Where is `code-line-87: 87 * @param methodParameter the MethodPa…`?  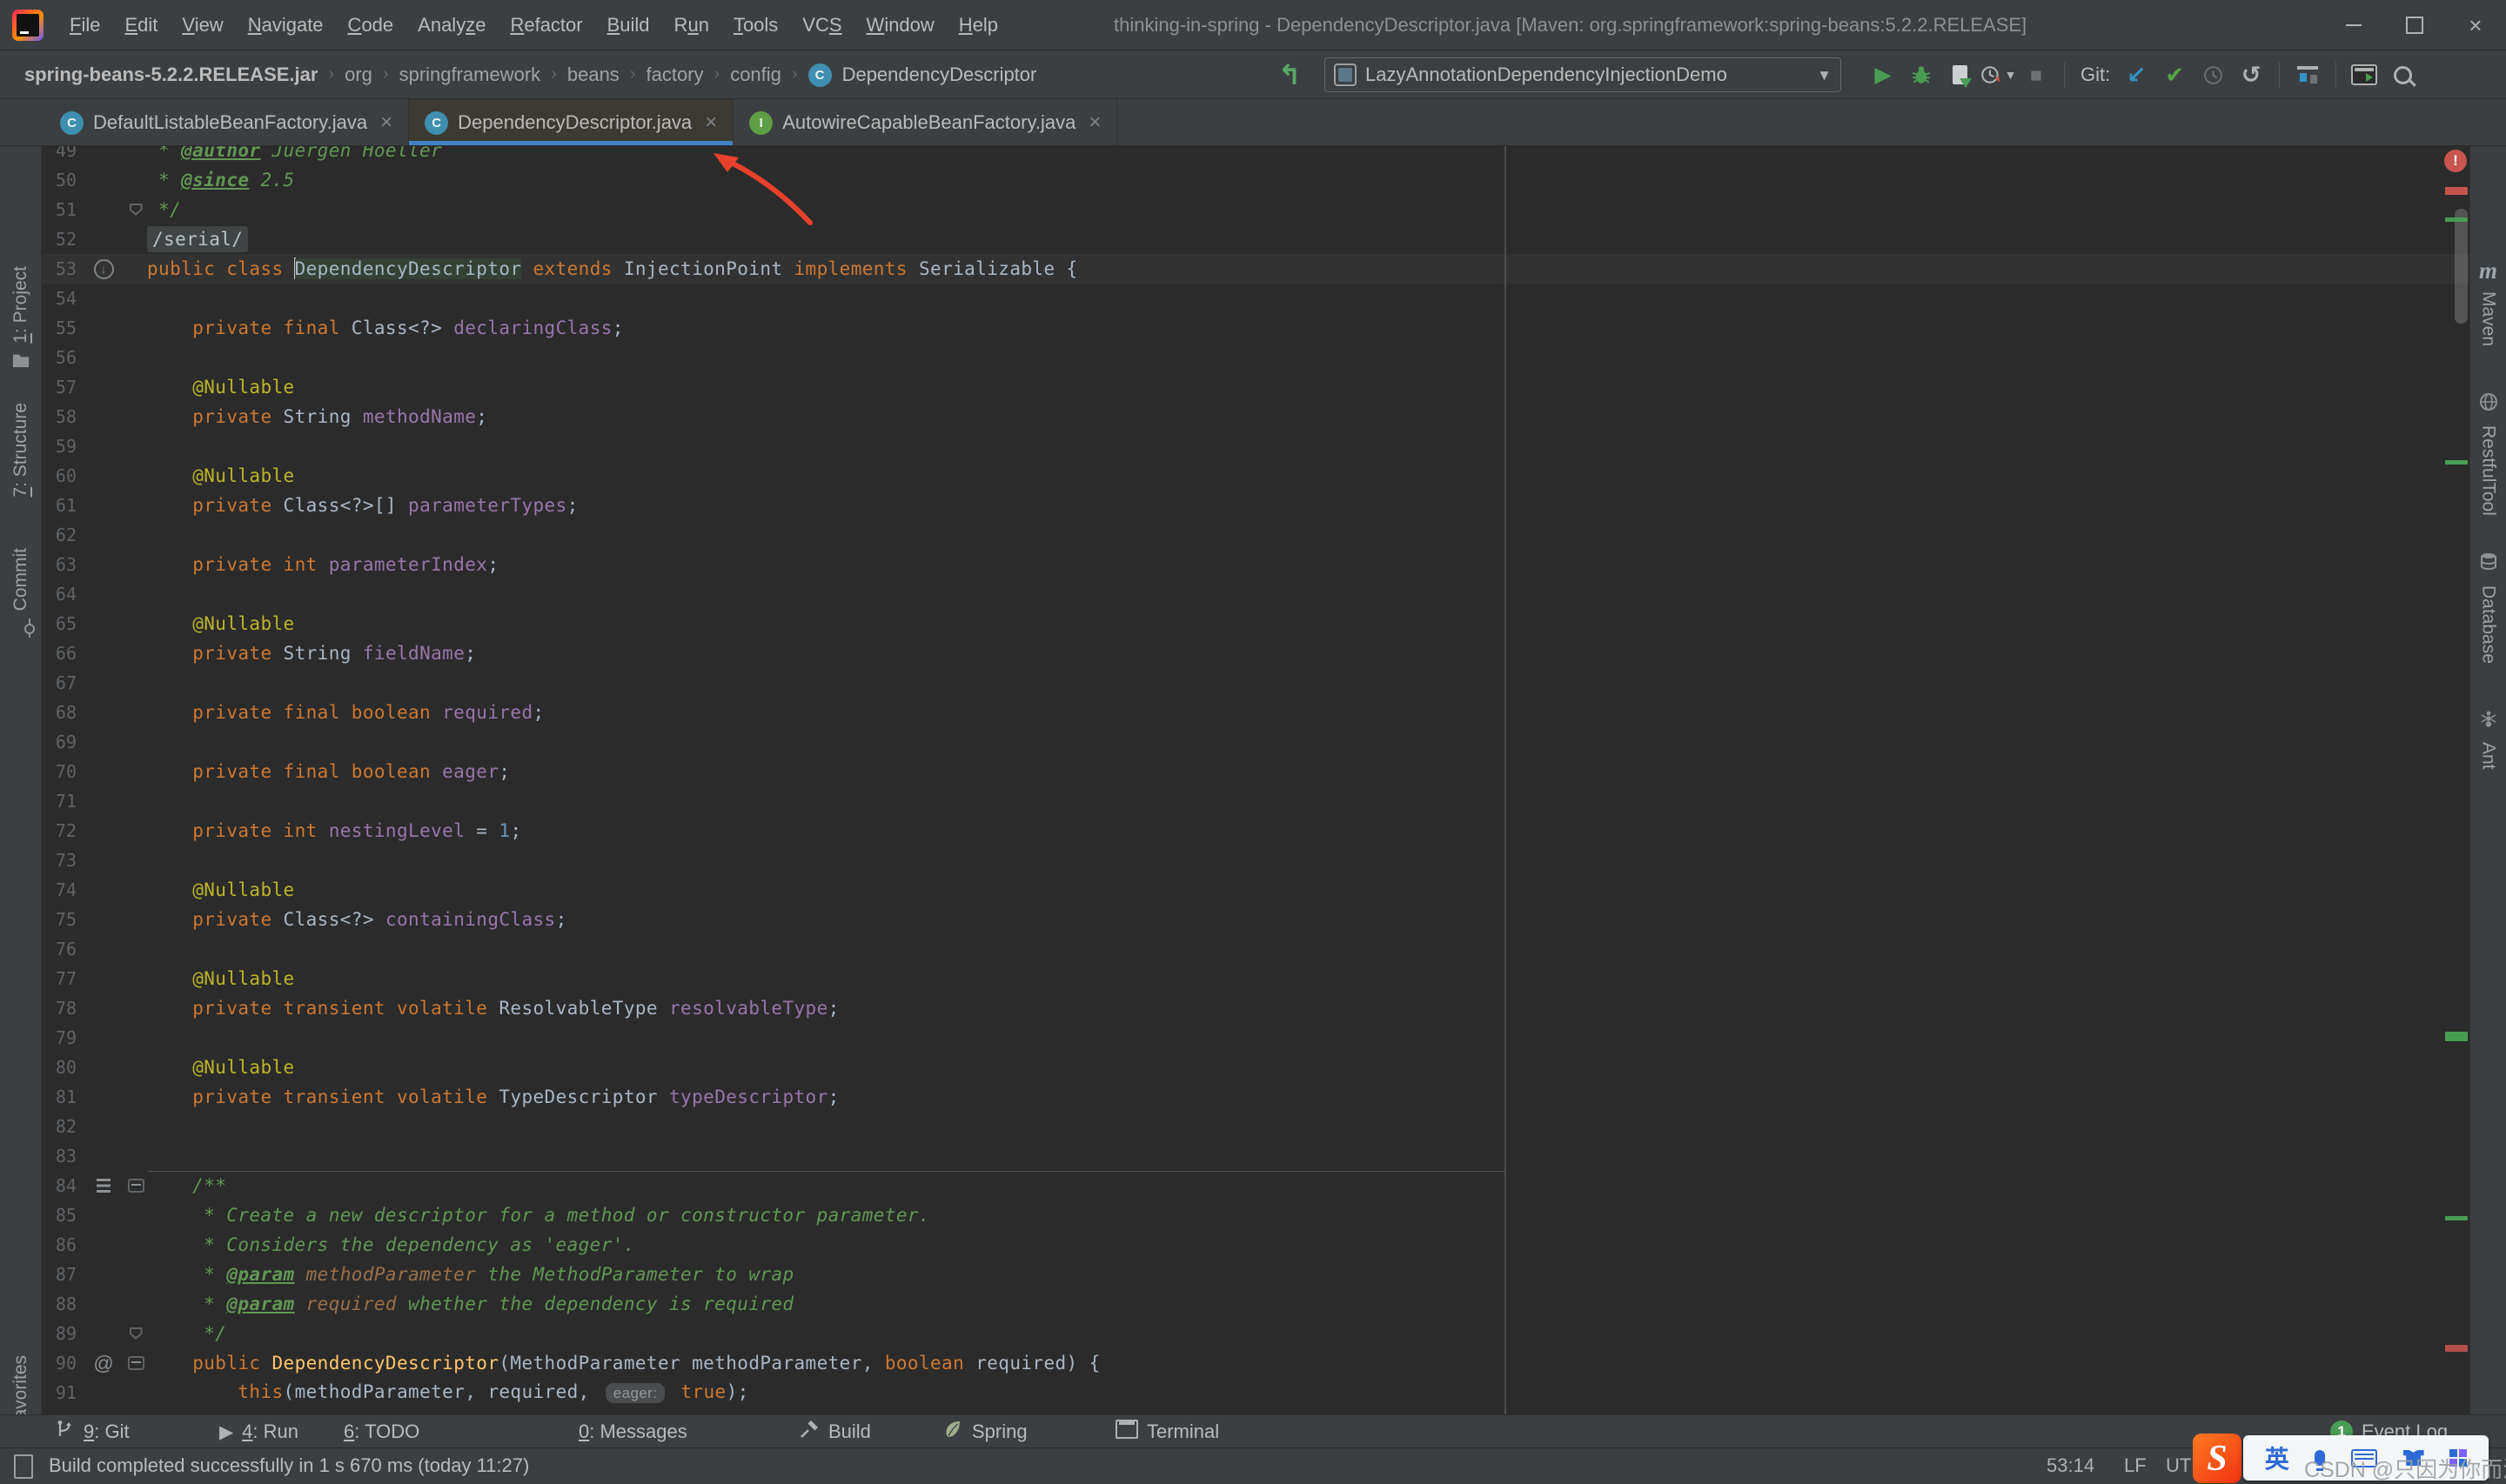
code-line-87: 87 * @param methodParameter the MethodPa… is located at coordinates (1255, 1275).